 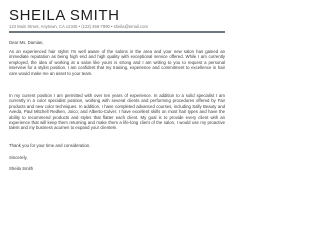 I want to click on letter-greeting: Dear Ms. Damian,, so click(x=26, y=42).